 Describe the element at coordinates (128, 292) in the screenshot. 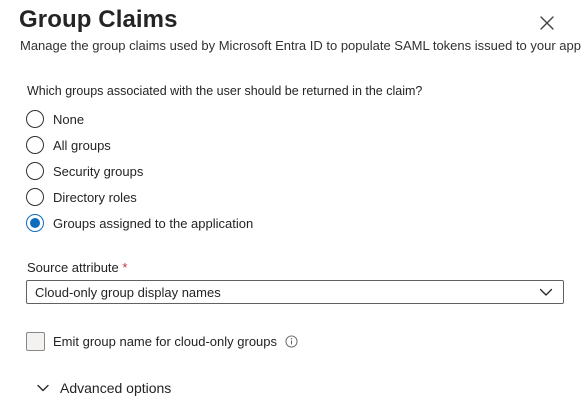

I see `source-attribute-value: Cloud-only group display names` at that location.